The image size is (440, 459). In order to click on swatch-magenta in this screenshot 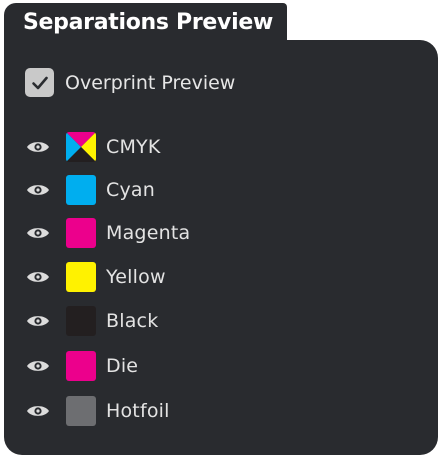, I will do `click(81, 233)`.